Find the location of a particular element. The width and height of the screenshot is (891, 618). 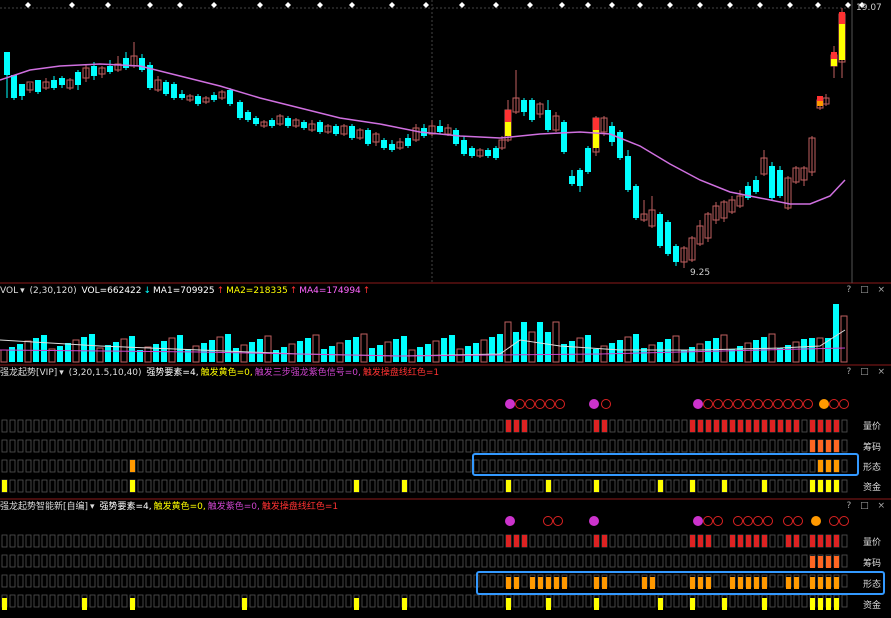

panel1-window-controls: ? □ × is located at coordinates (867, 372).